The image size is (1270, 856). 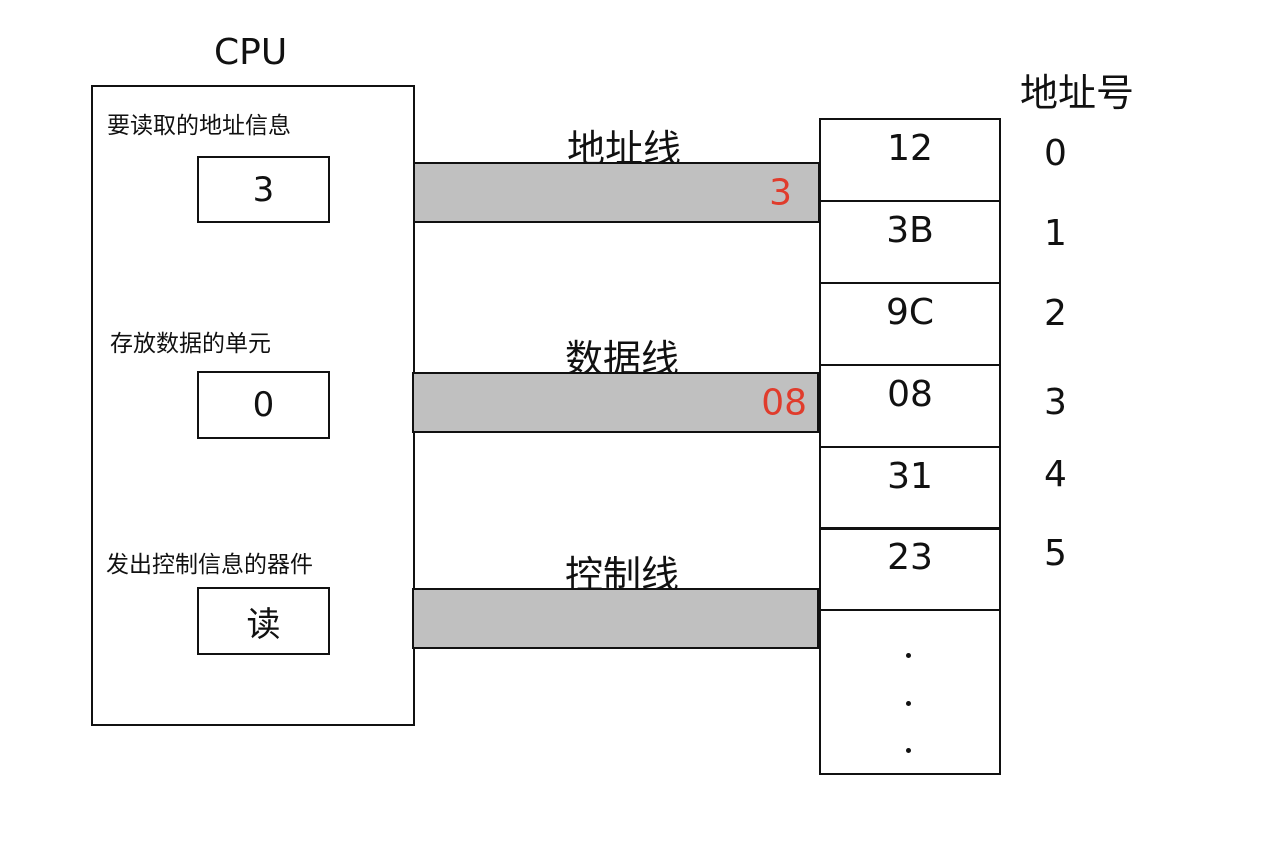 I want to click on control-label: 发出控制信息的器件, so click(x=209, y=565).